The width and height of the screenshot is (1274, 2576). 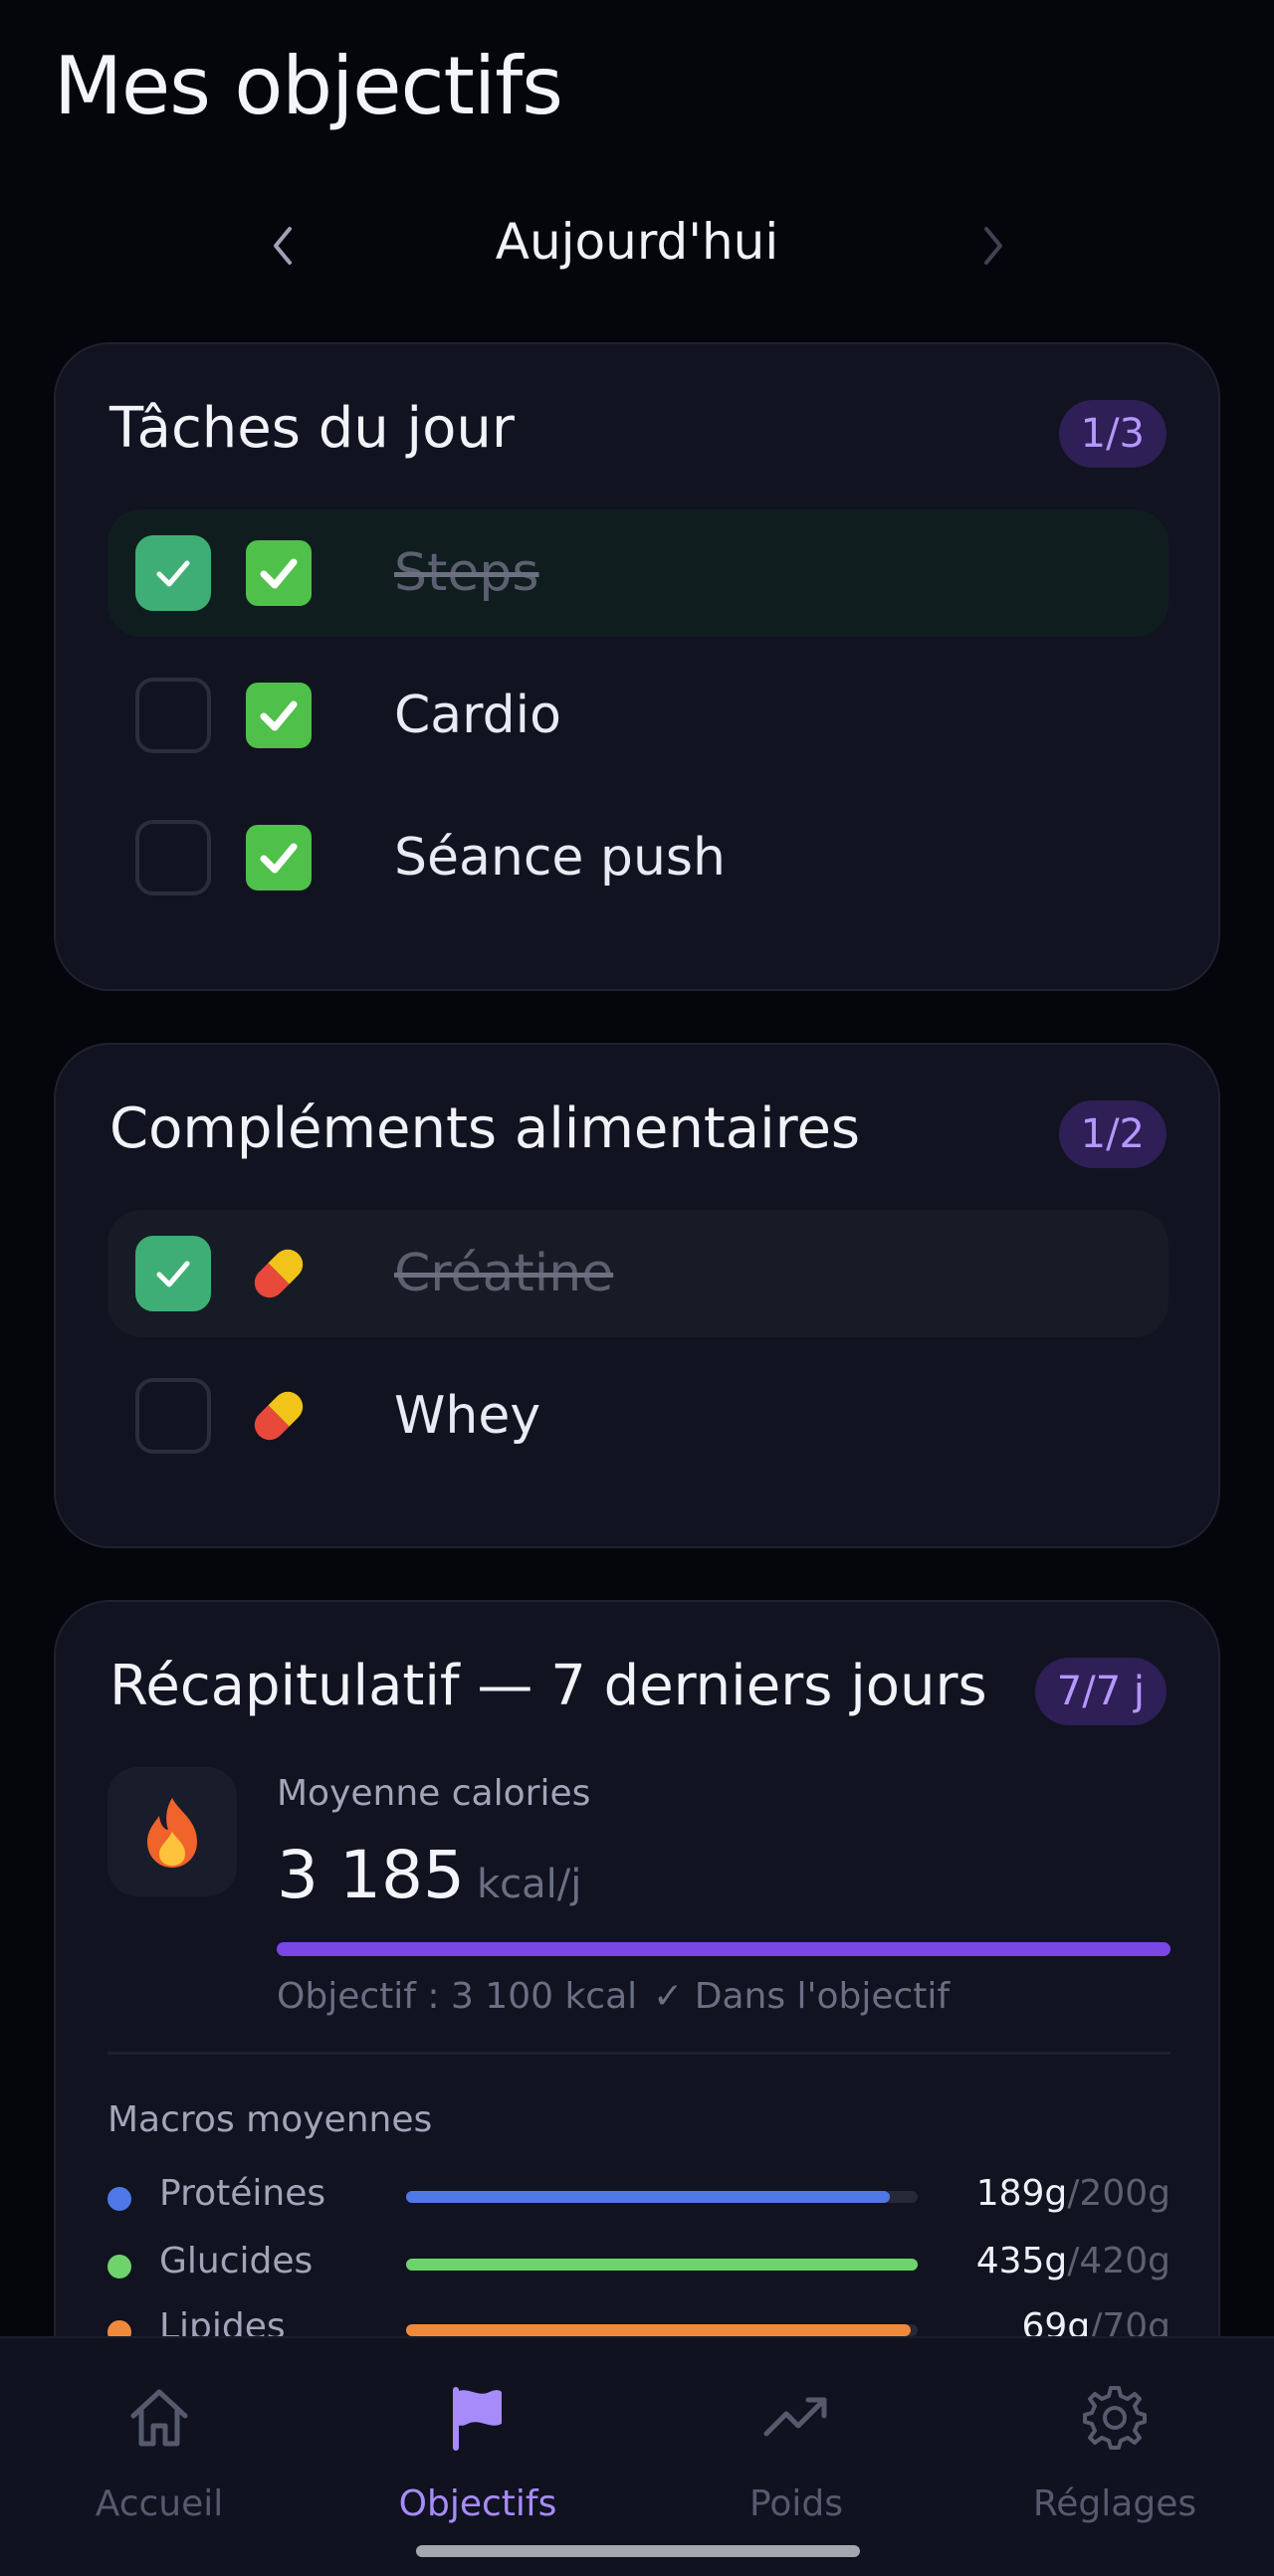 I want to click on tab-objectifs: Objectifs, so click(x=477, y=2437).